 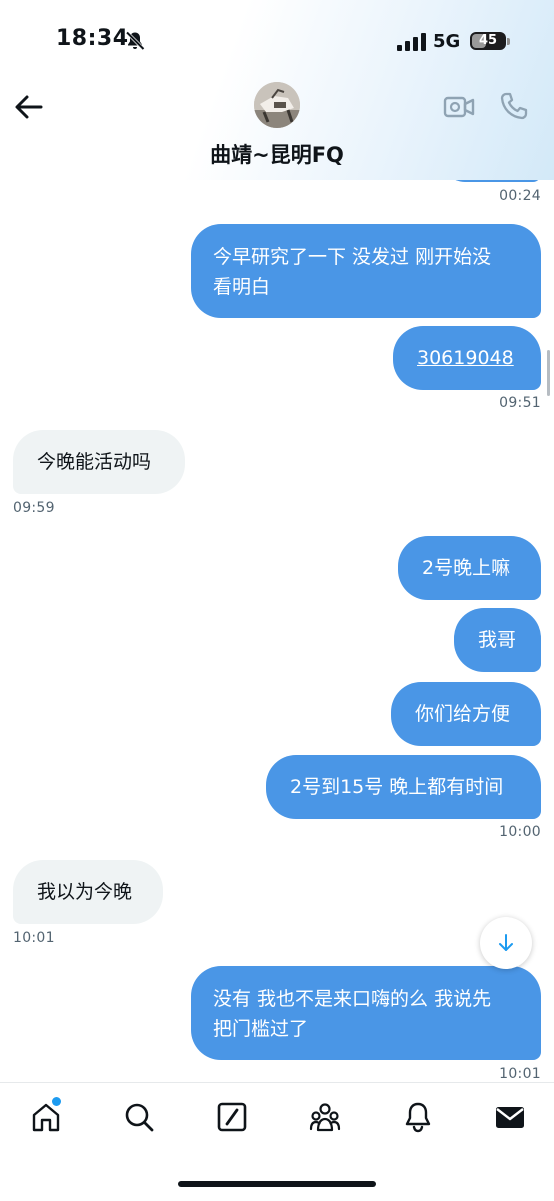 I want to click on cellular-signal-icon, so click(x=412, y=42).